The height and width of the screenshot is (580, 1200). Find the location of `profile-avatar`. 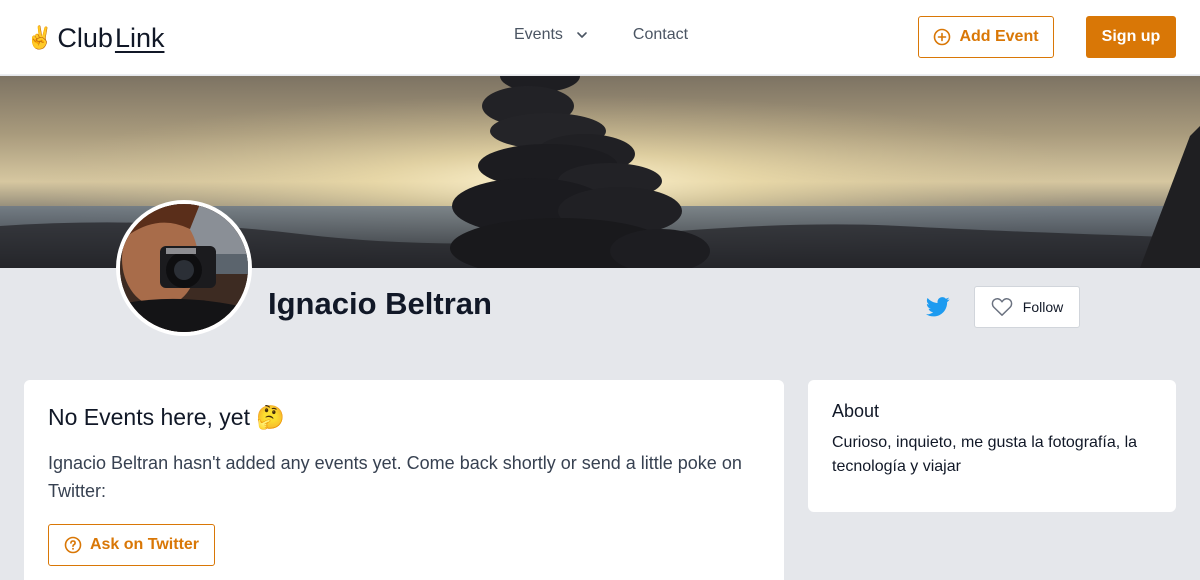

profile-avatar is located at coordinates (184, 268).